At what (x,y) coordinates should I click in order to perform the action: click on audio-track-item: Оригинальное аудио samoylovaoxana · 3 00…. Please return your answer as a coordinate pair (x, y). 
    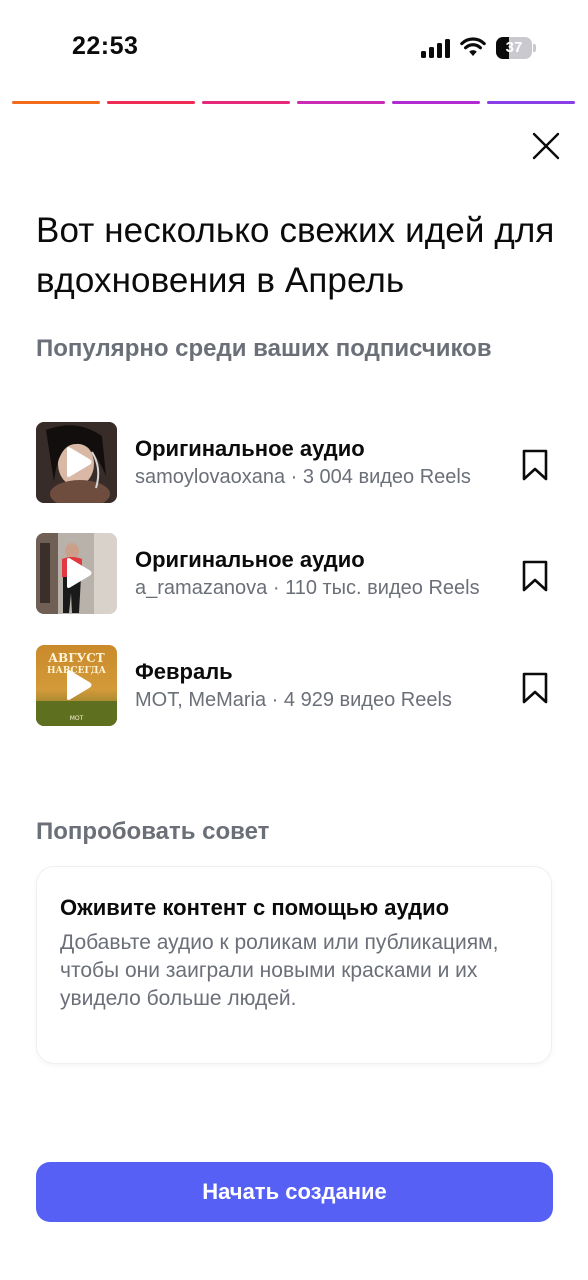
    Looking at the image, I should click on (296, 463).